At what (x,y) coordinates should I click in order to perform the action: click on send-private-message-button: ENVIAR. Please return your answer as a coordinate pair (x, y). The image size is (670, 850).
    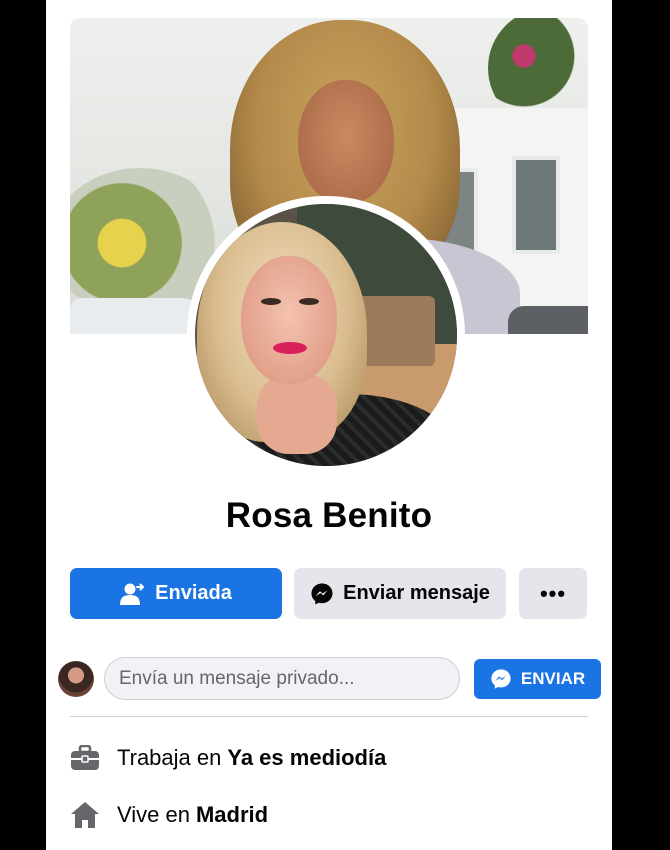
    Looking at the image, I should click on (537, 679).